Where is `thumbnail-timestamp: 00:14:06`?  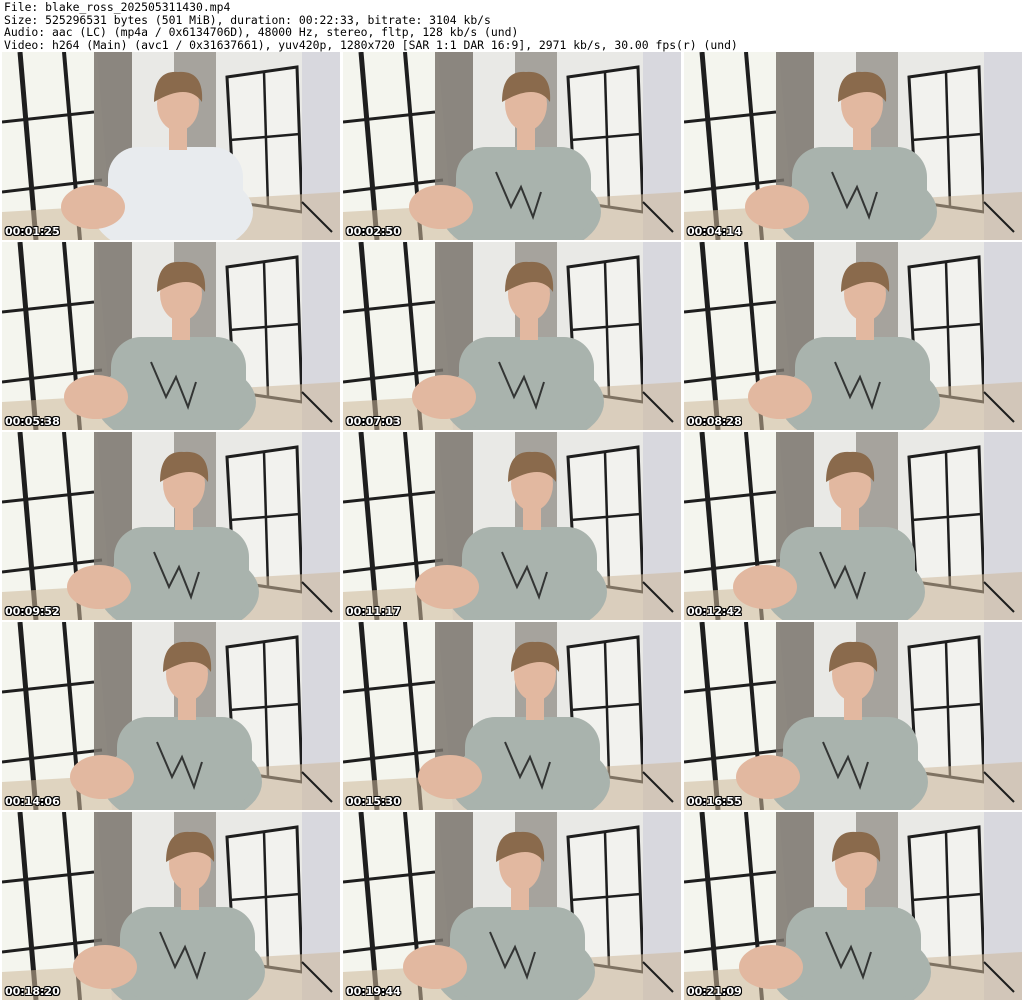 thumbnail-timestamp: 00:14:06 is located at coordinates (32, 801).